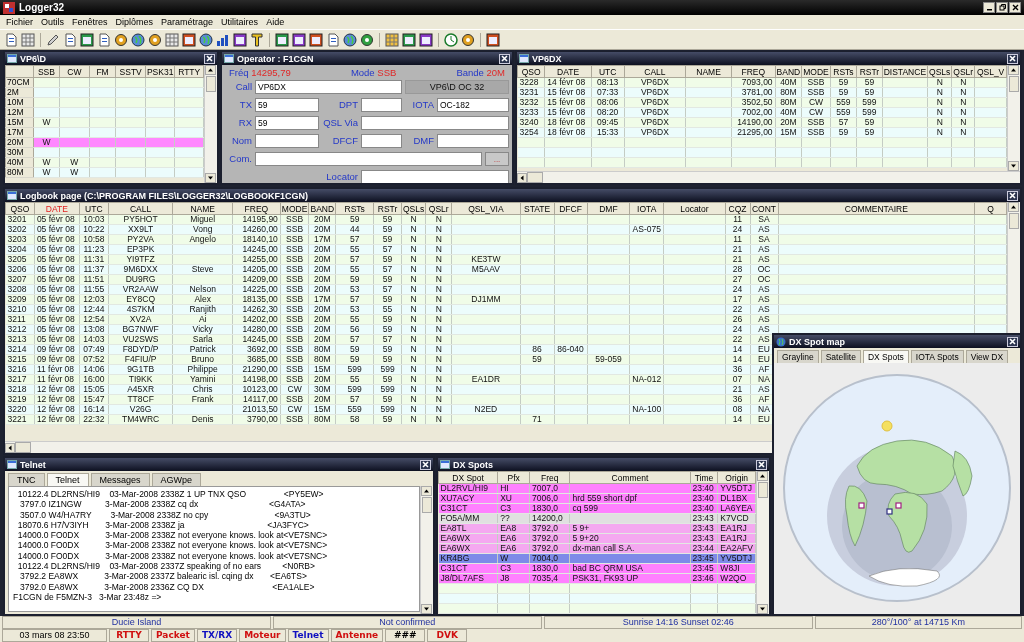  I want to click on column-header: SSB, so click(46, 71).